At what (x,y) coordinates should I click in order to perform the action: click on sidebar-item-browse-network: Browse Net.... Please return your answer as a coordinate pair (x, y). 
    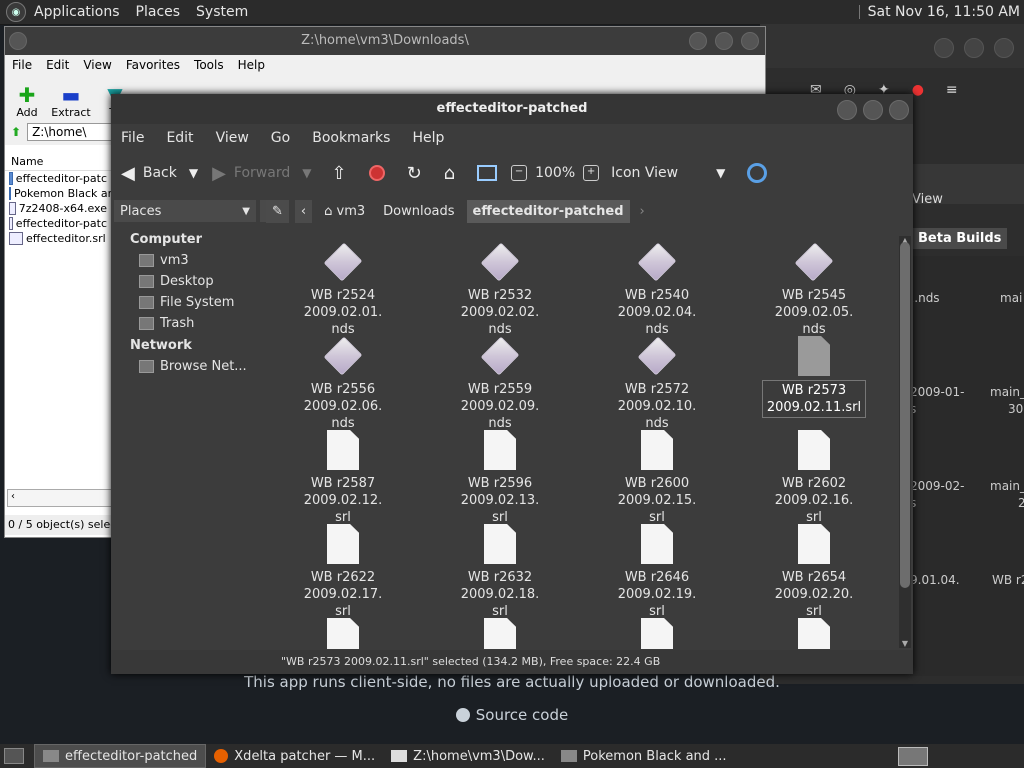
    Looking at the image, I should click on (186, 366).